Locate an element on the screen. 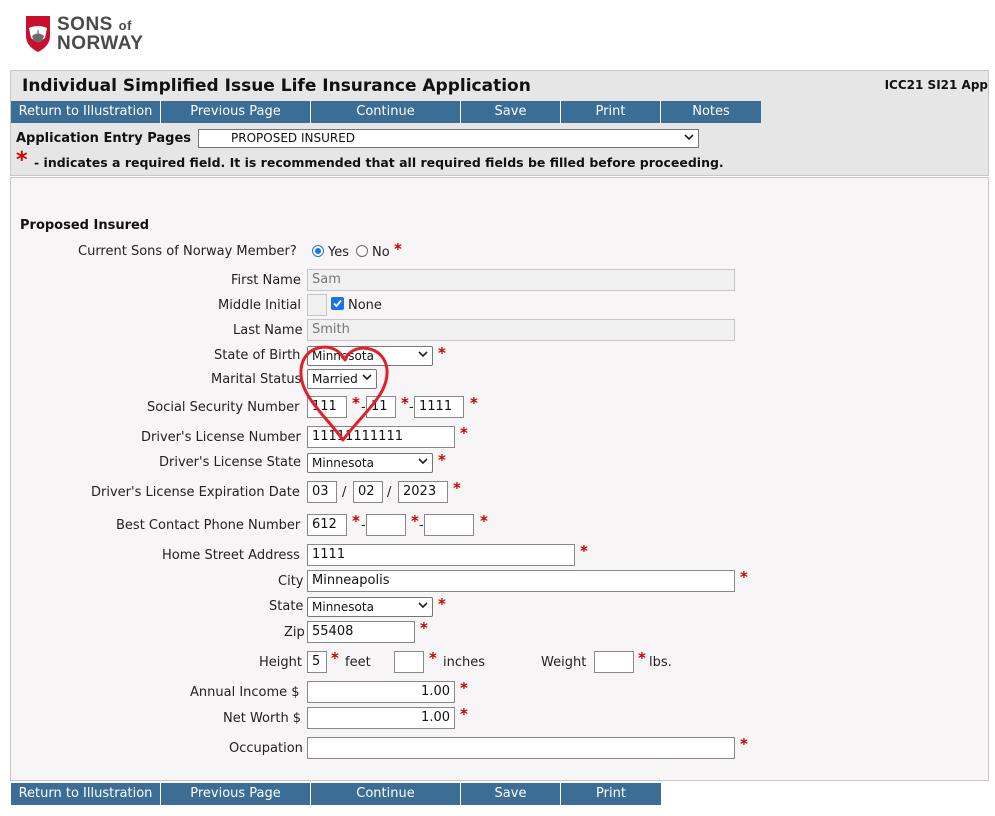 Image resolution: width=995 pixels, height=816 pixels. dl-exp-year-input: 2023 is located at coordinates (423, 492).